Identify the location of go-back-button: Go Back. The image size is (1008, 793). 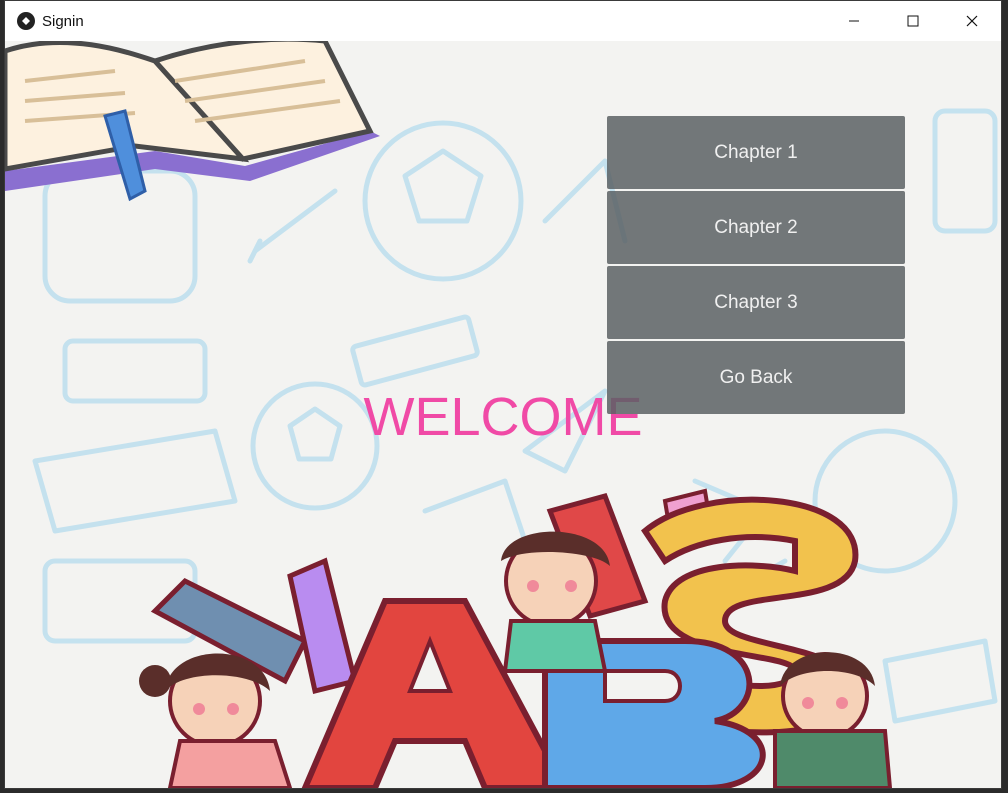
(756, 377).